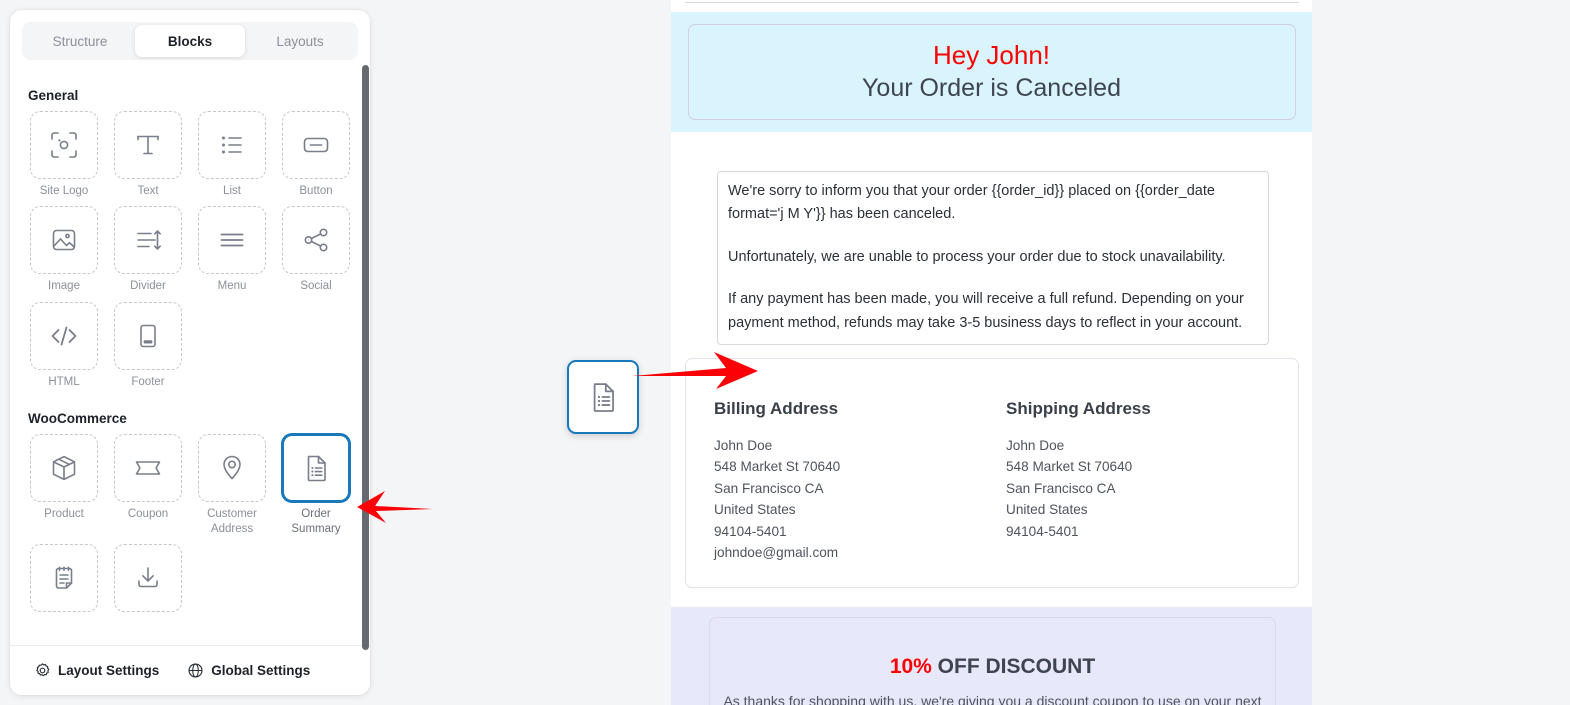 This screenshot has width=1570, height=705. I want to click on site-logo-icon, so click(64, 145).